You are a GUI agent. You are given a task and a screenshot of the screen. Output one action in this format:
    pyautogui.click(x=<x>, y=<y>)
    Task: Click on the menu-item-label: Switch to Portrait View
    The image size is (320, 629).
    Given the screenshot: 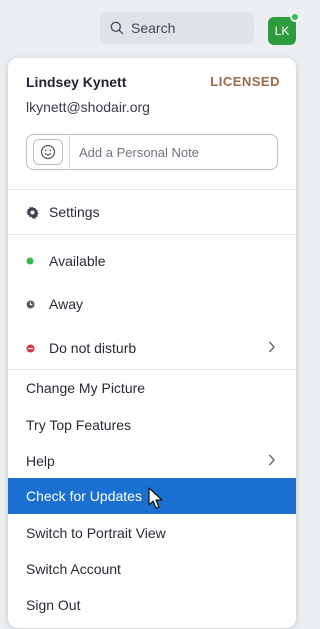 What is the action you would take?
    pyautogui.click(x=96, y=533)
    